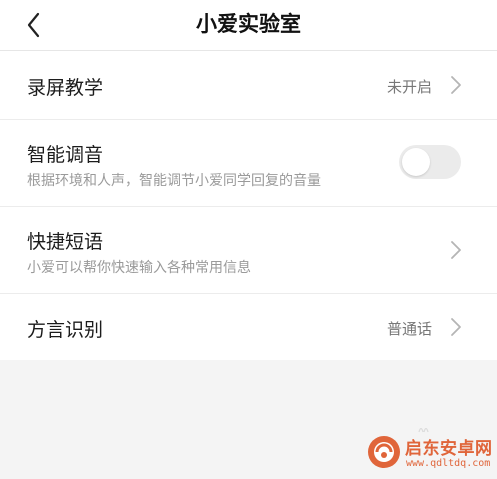 This screenshot has height=479, width=497. What do you see at coordinates (416, 162) in the screenshot?
I see `toggle-knob` at bounding box center [416, 162].